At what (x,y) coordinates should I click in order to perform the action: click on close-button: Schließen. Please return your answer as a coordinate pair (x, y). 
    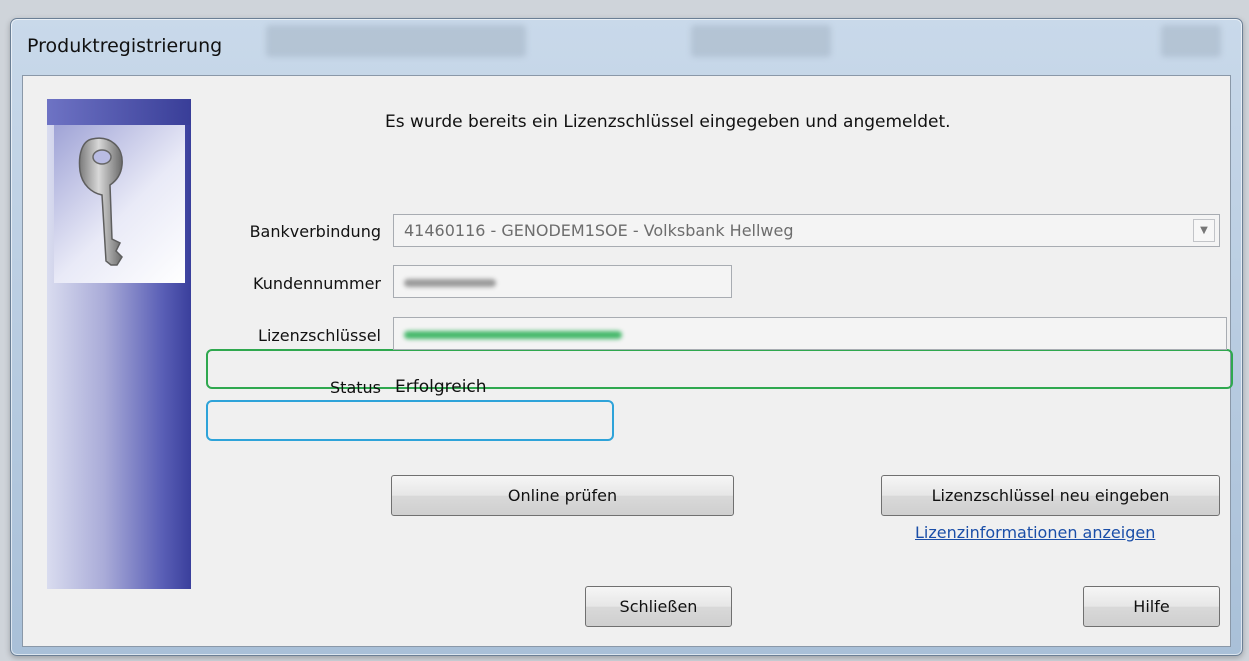
    Looking at the image, I should click on (658, 606).